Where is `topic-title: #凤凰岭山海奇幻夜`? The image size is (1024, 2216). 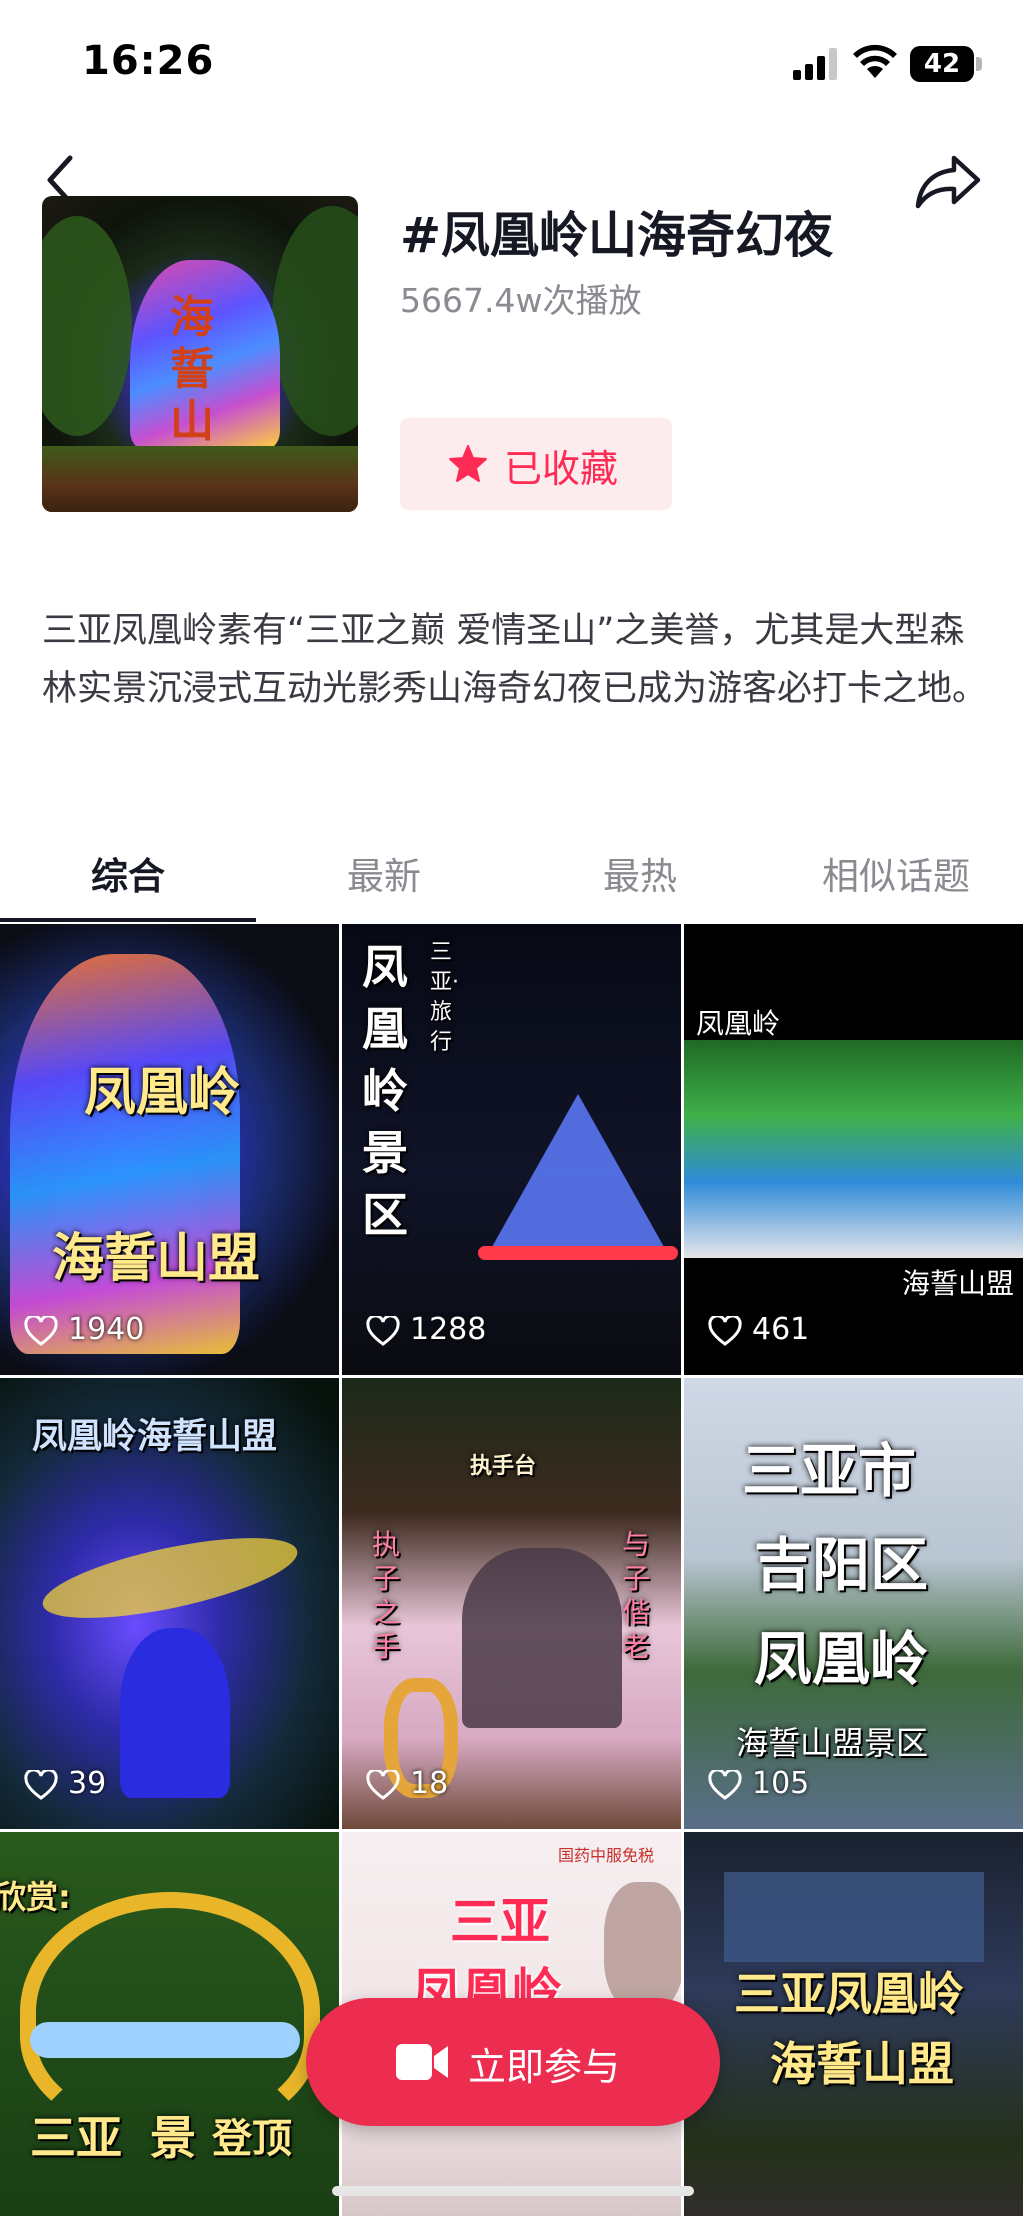
topic-title: #凤凰岭山海奇幻夜 is located at coordinates (617, 235).